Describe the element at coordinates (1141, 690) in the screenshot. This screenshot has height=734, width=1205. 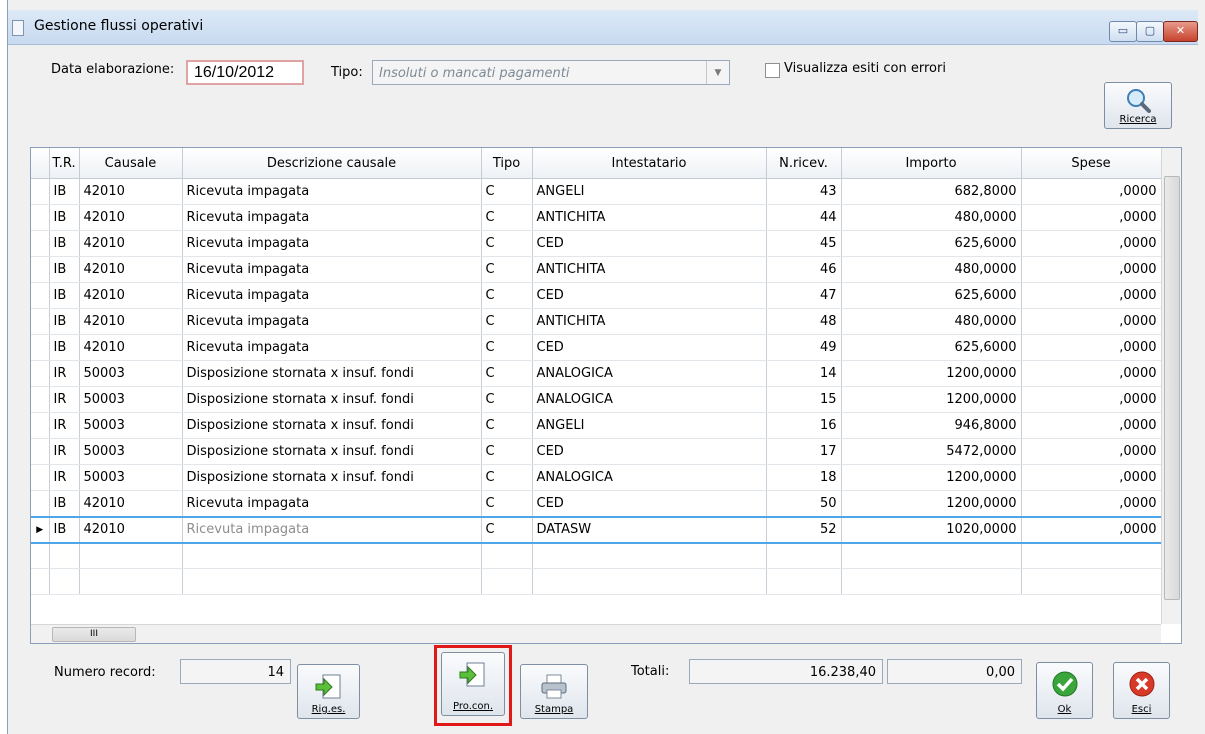
I see `exit-button: Esci` at that location.